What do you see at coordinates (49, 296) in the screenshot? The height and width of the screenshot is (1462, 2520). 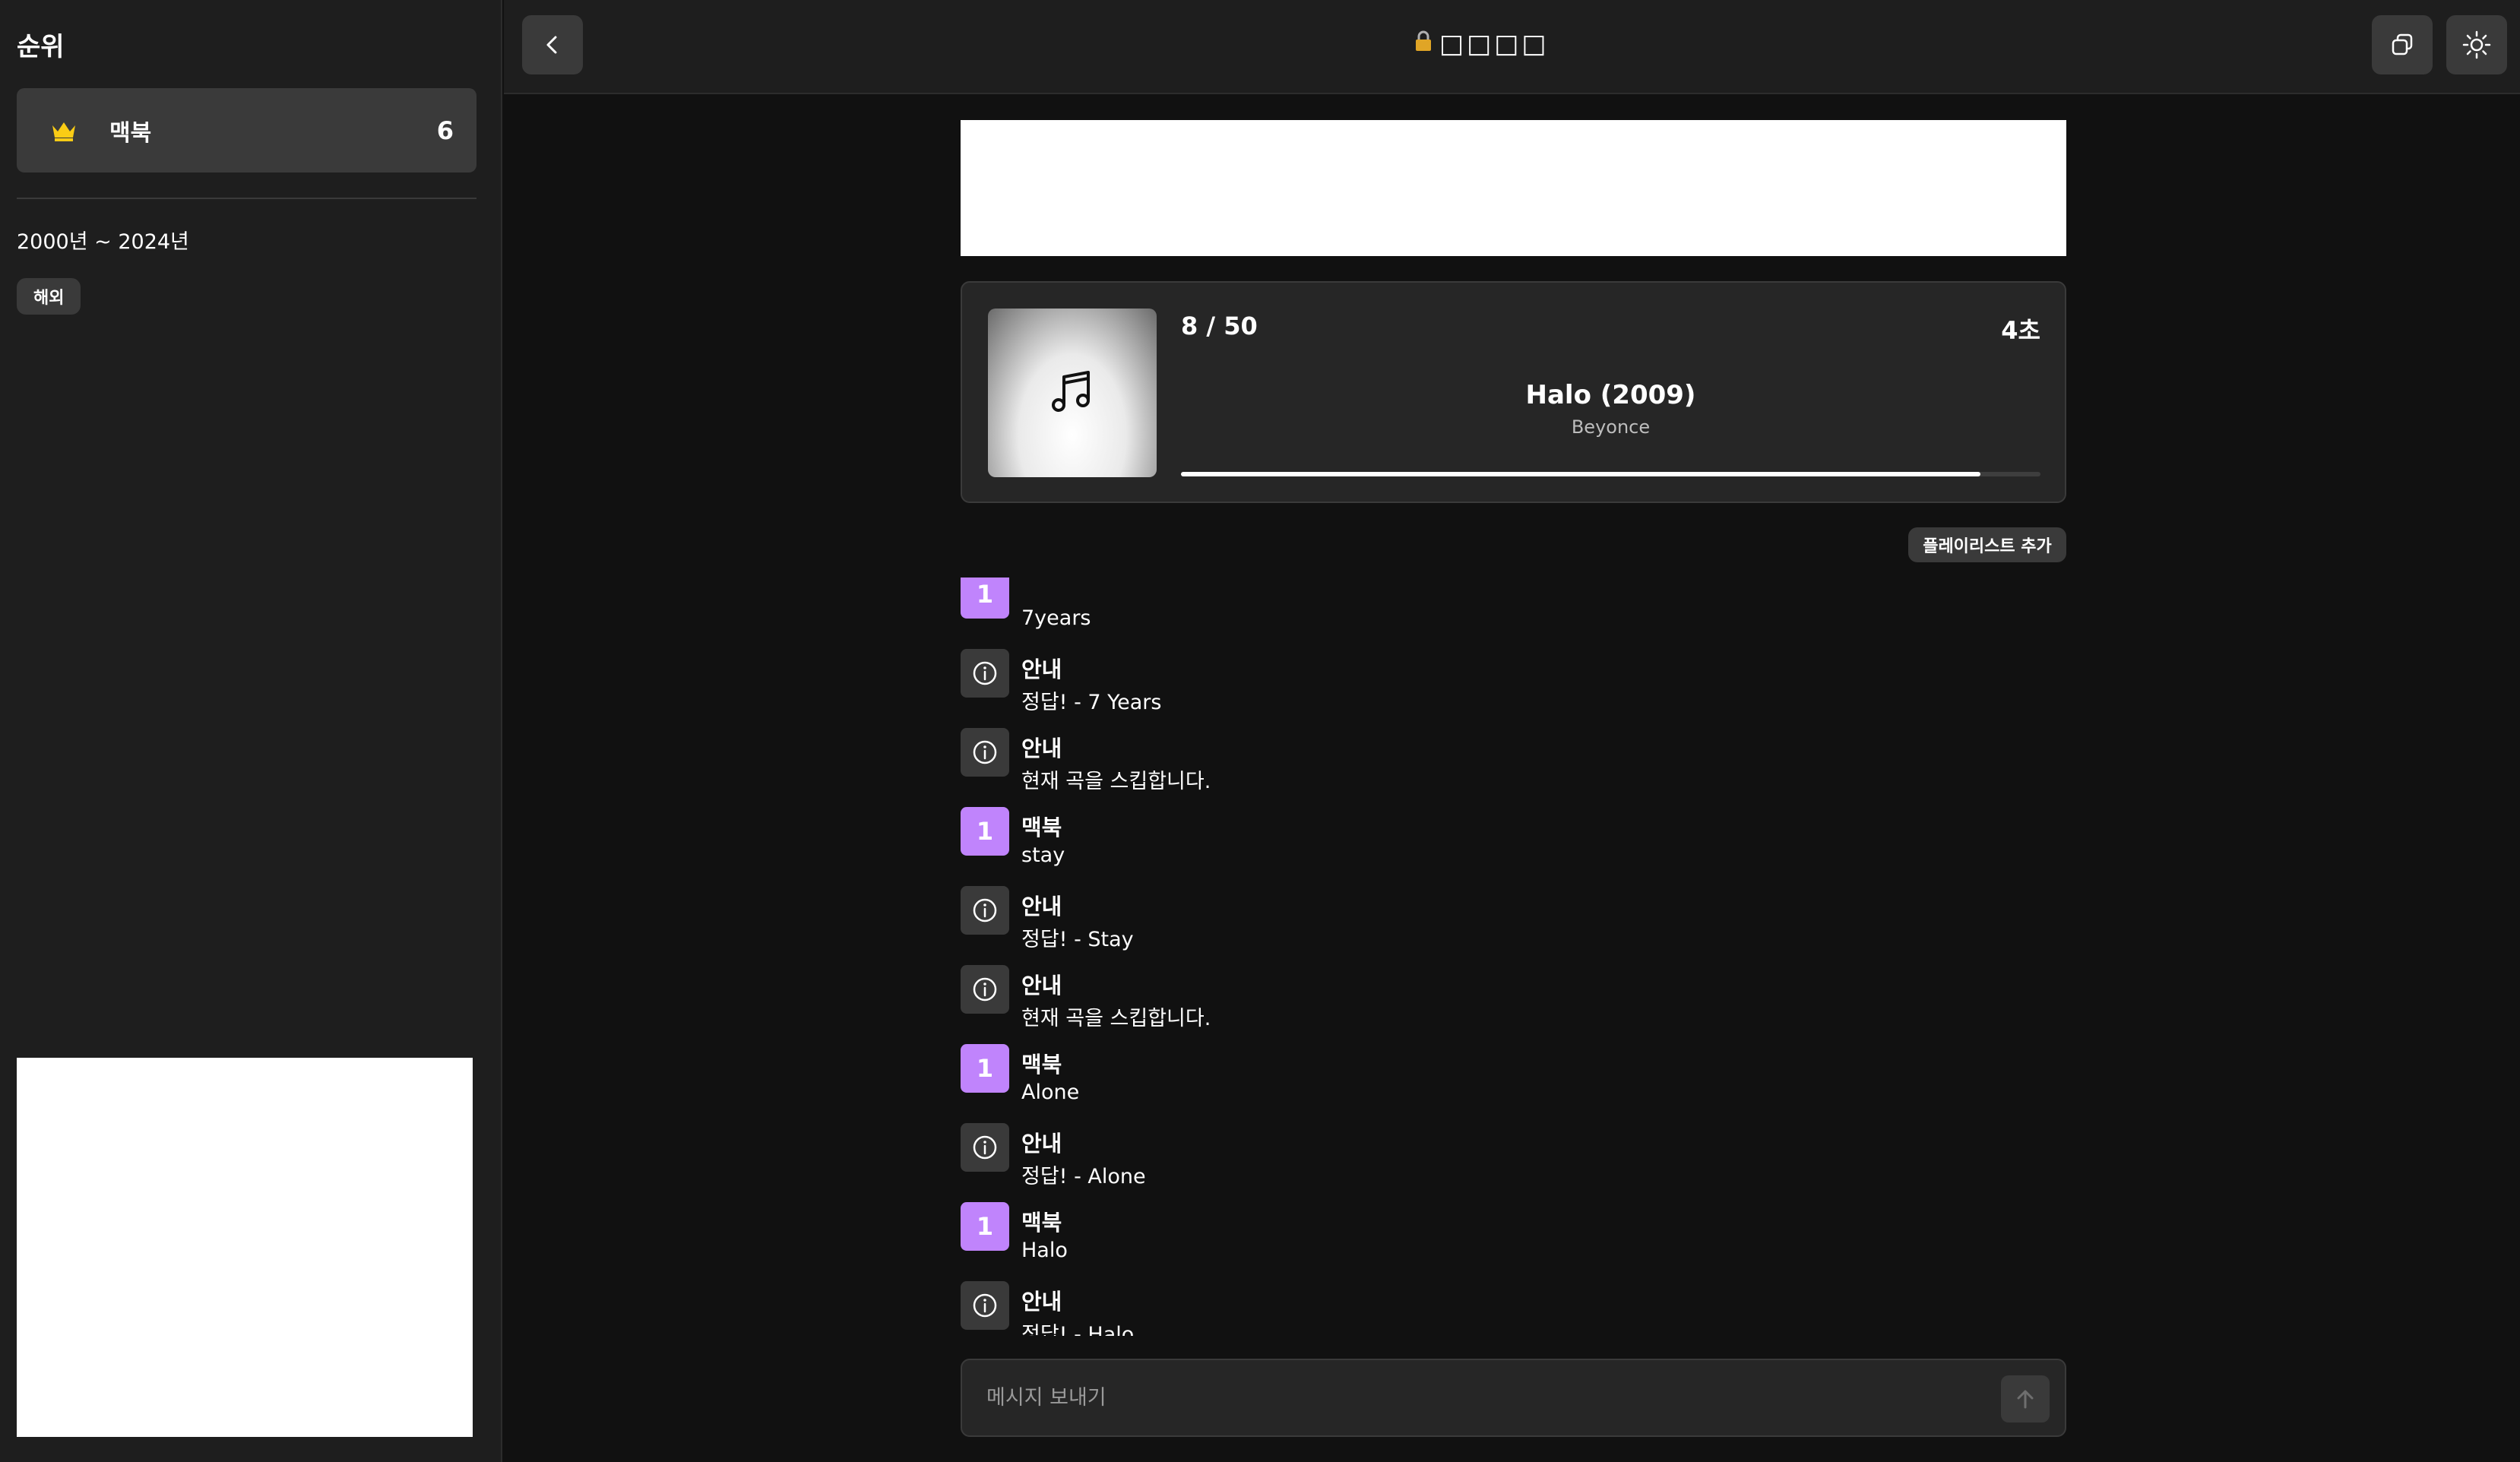 I see `region-badge: 해외` at bounding box center [49, 296].